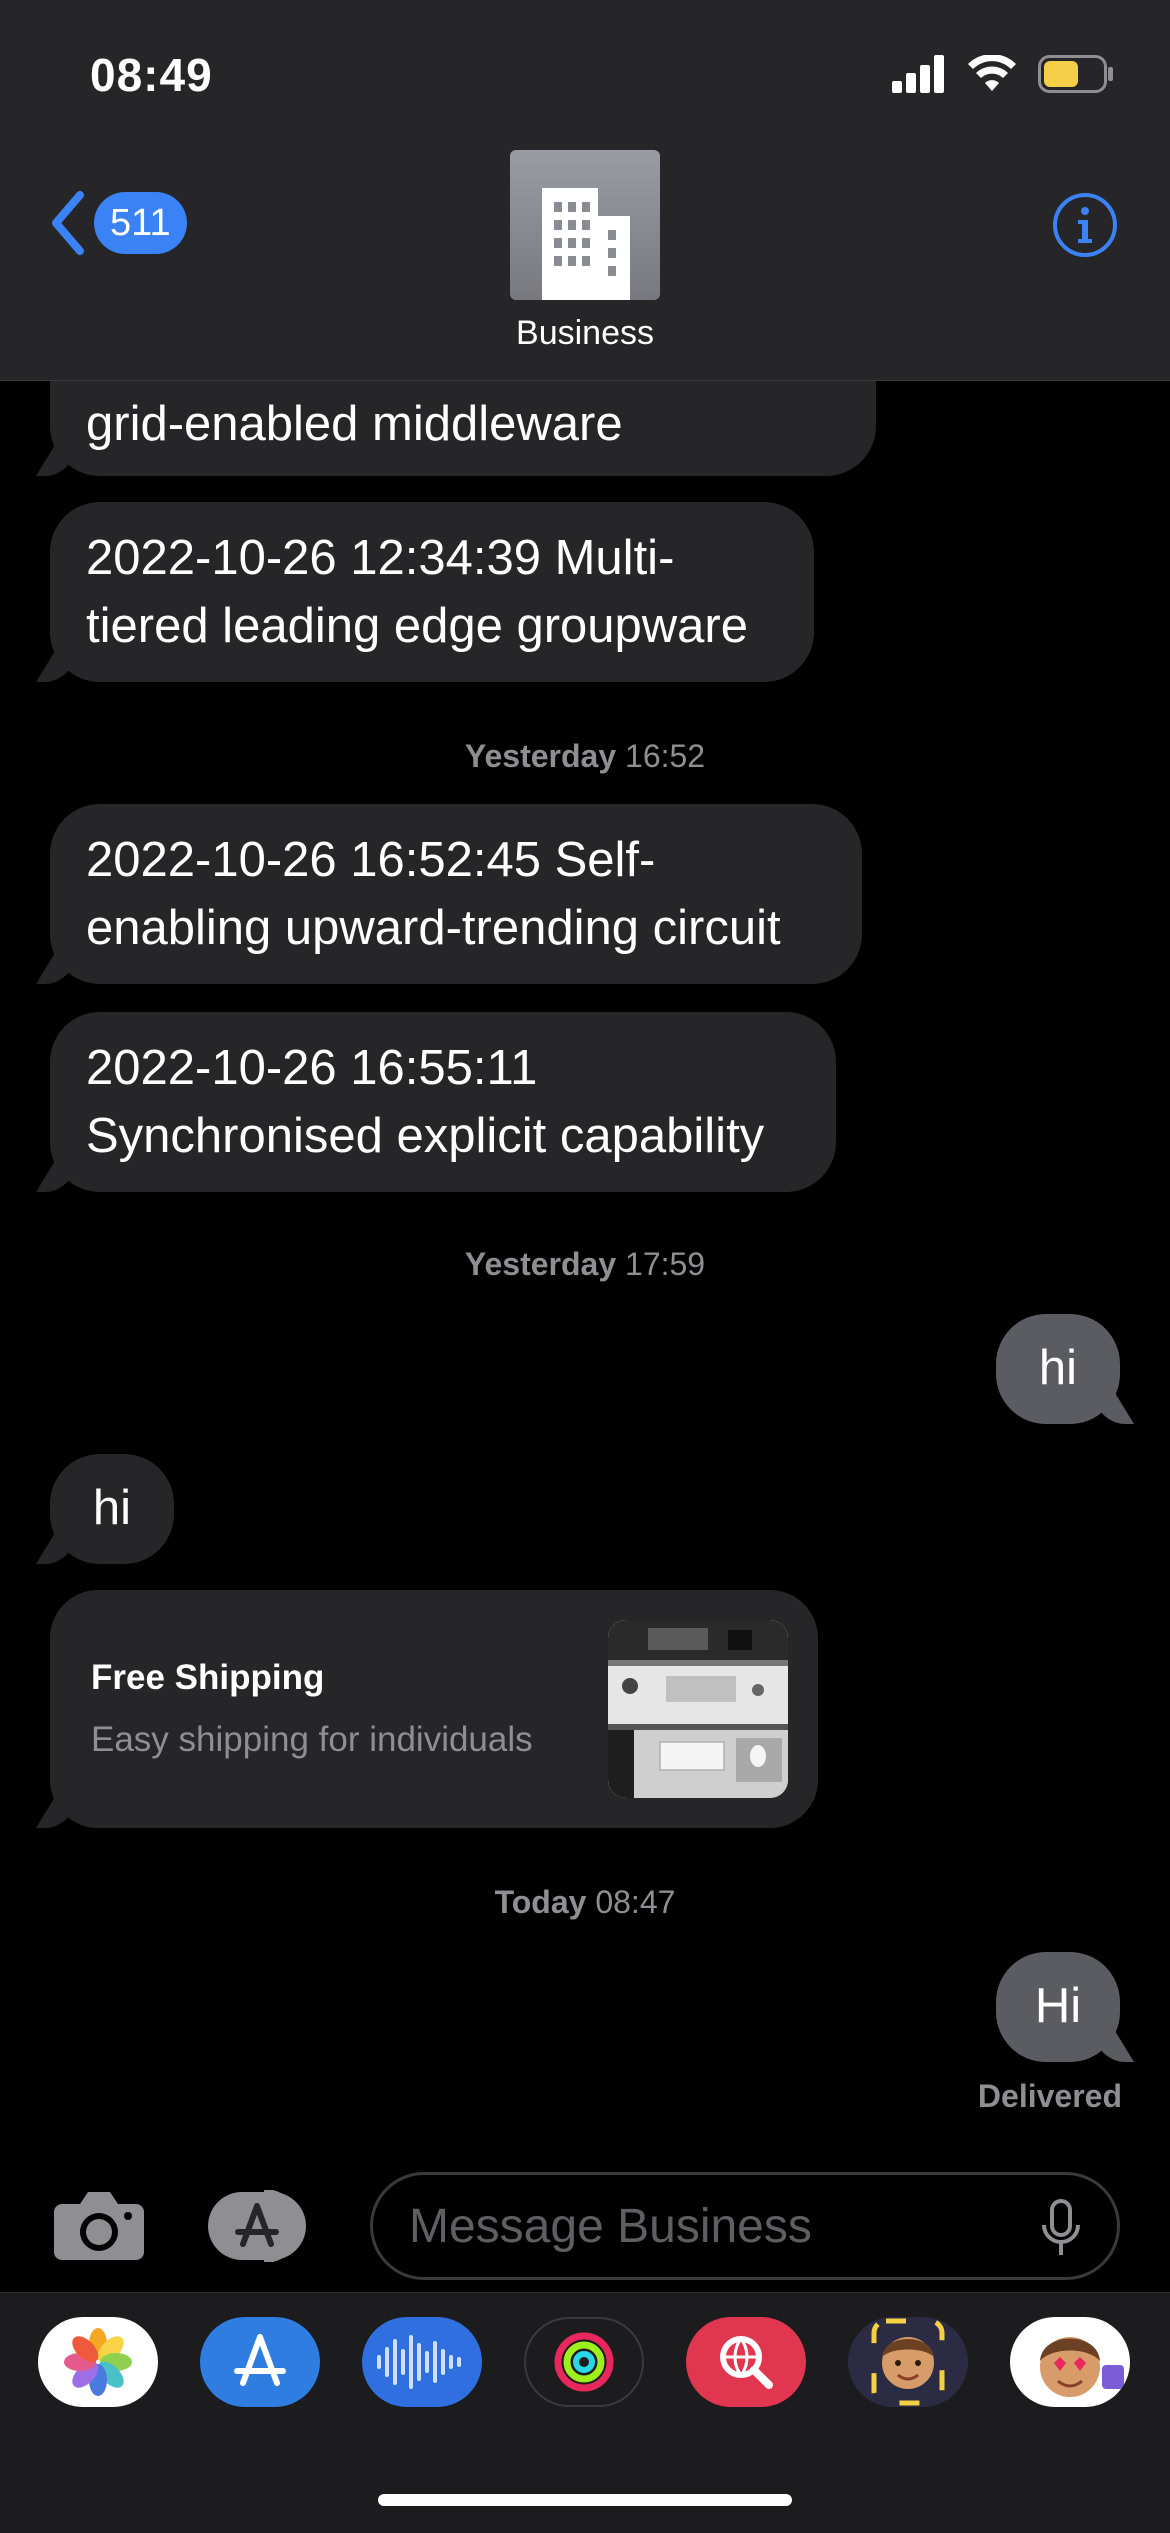  Describe the element at coordinates (665, 1264) in the screenshot. I see `timestamp-time: 17:59` at that location.